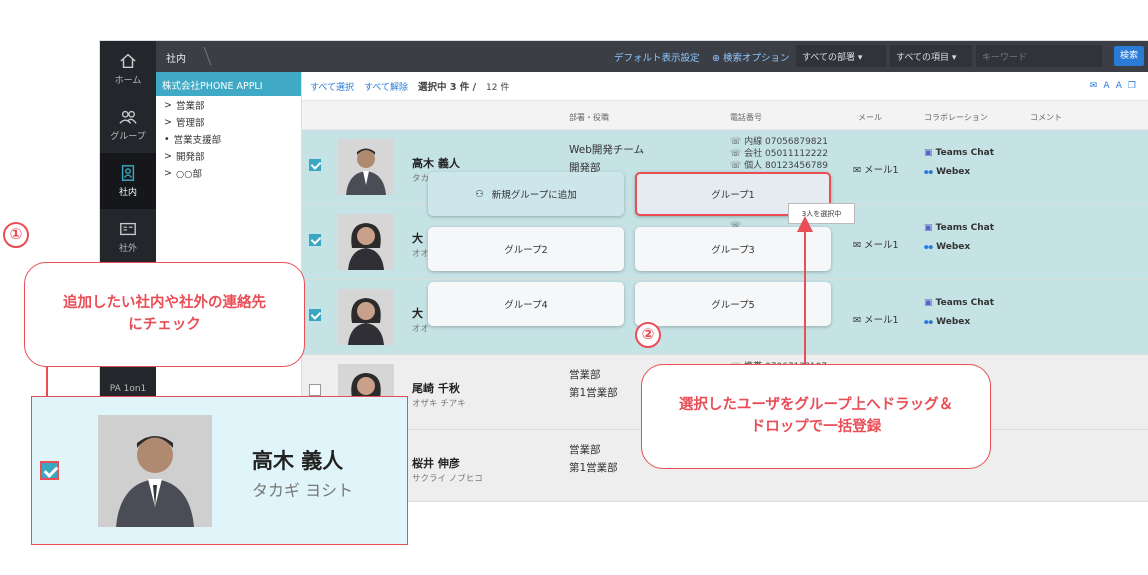 Image resolution: width=1148 pixels, height=575 pixels. What do you see at coordinates (49, 470) in the screenshot?
I see `zoom-checkbox` at bounding box center [49, 470].